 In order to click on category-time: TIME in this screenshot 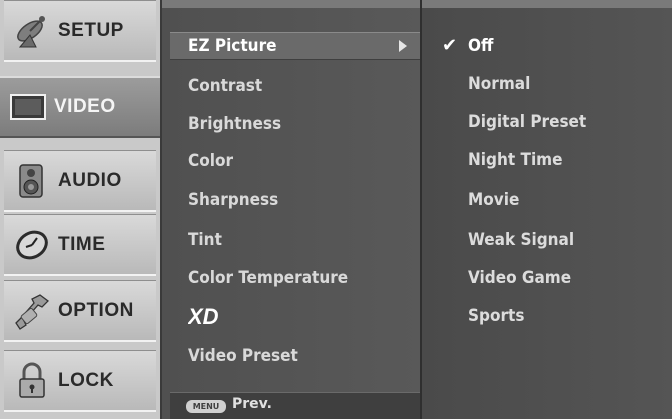, I will do `click(80, 245)`.